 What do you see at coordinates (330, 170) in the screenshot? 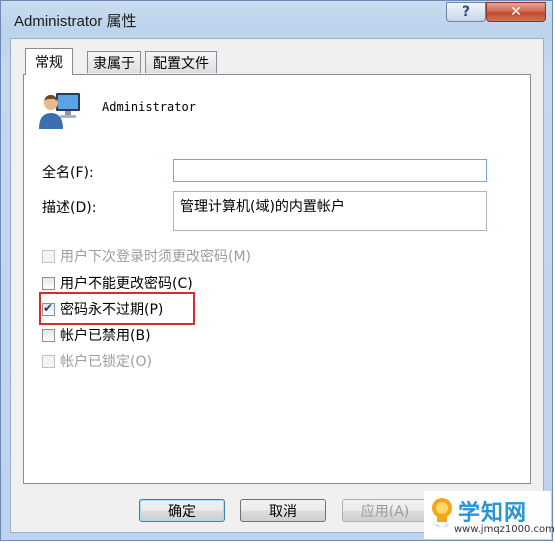
I see `fullname-input` at bounding box center [330, 170].